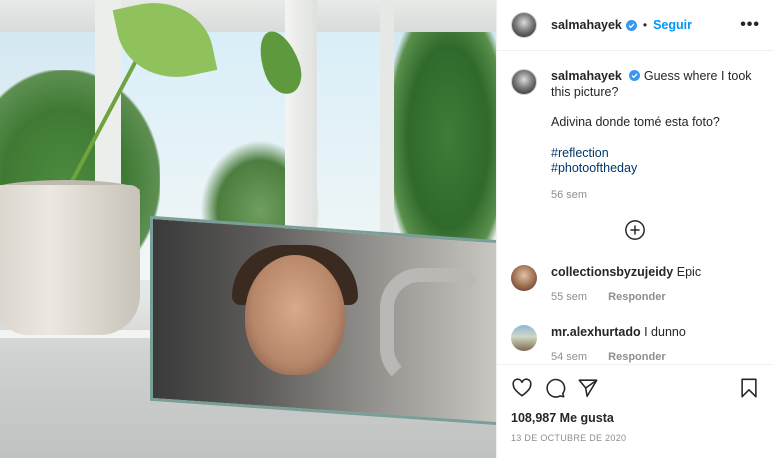  What do you see at coordinates (665, 332) in the screenshot?
I see `comment-body: I dunno` at bounding box center [665, 332].